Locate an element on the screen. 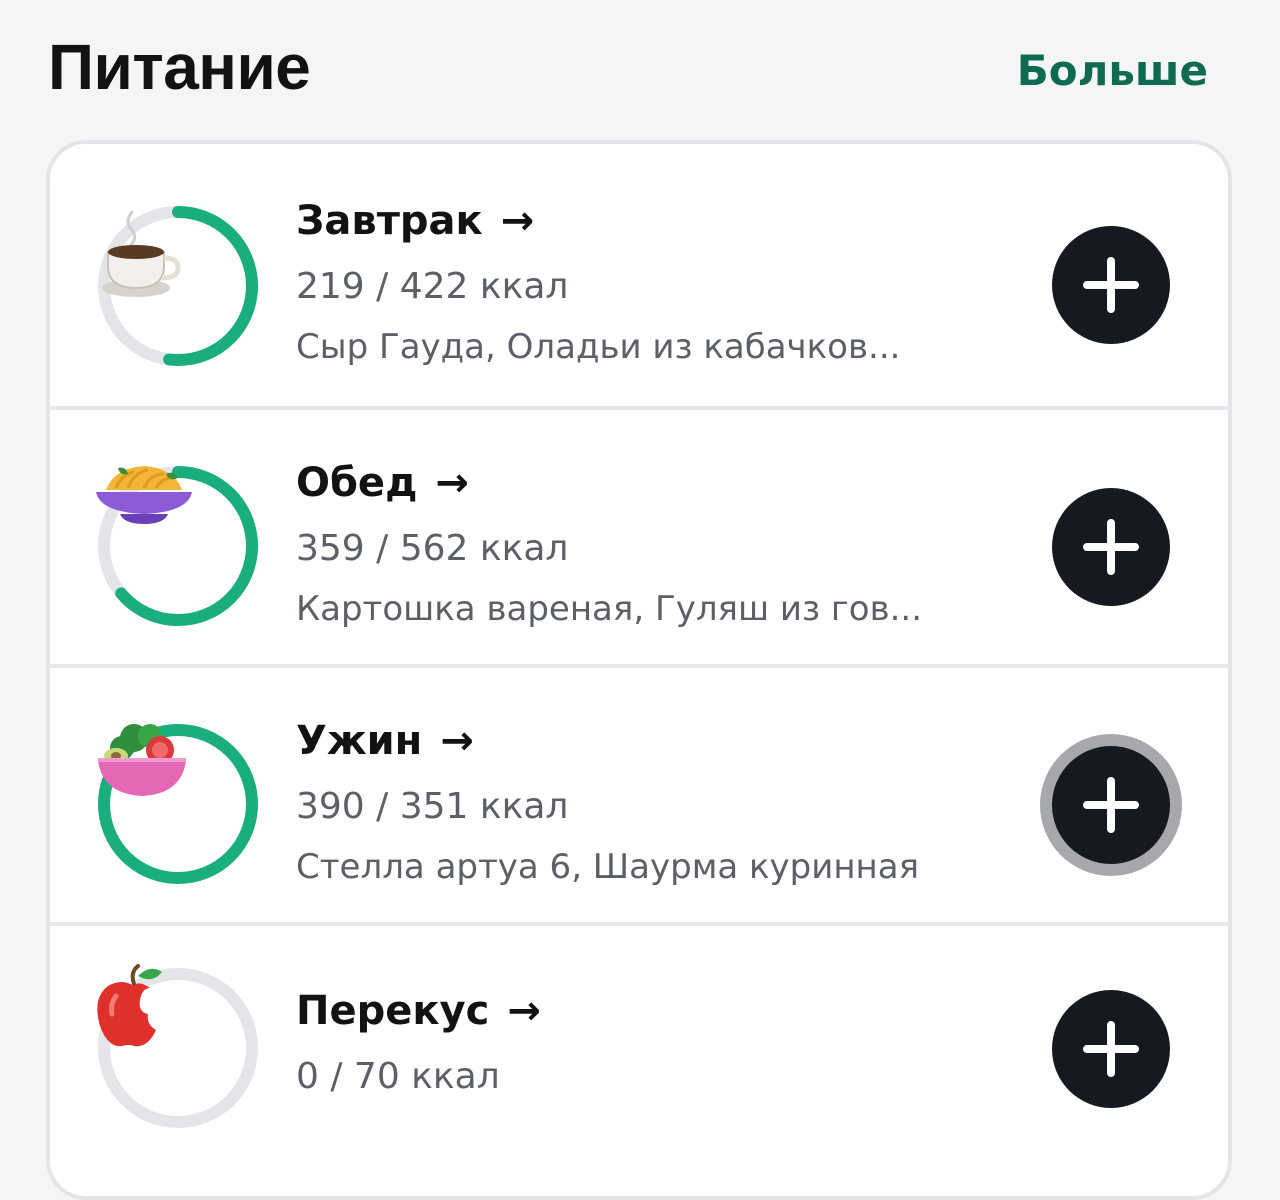 The height and width of the screenshot is (1200, 1280). meal-title: Ужин is located at coordinates (359, 741).